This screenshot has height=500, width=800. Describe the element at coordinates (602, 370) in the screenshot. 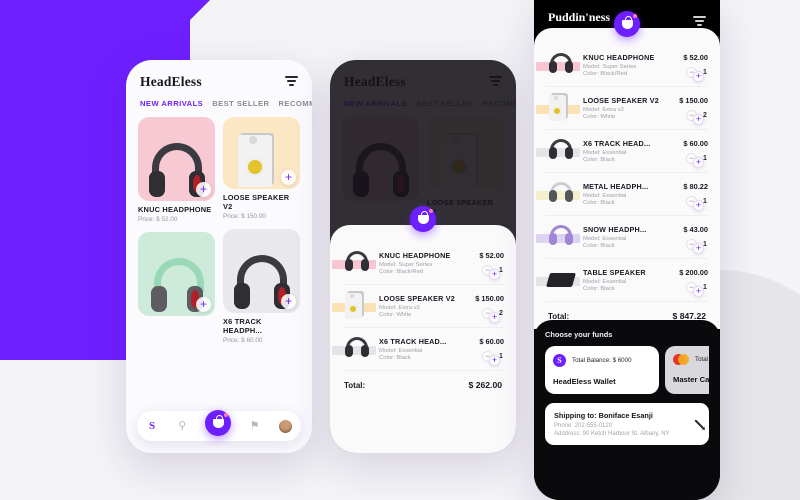

I see `fund-card-wallet: S Total Balance: $ 6000 HeadEless Wallet` at that location.